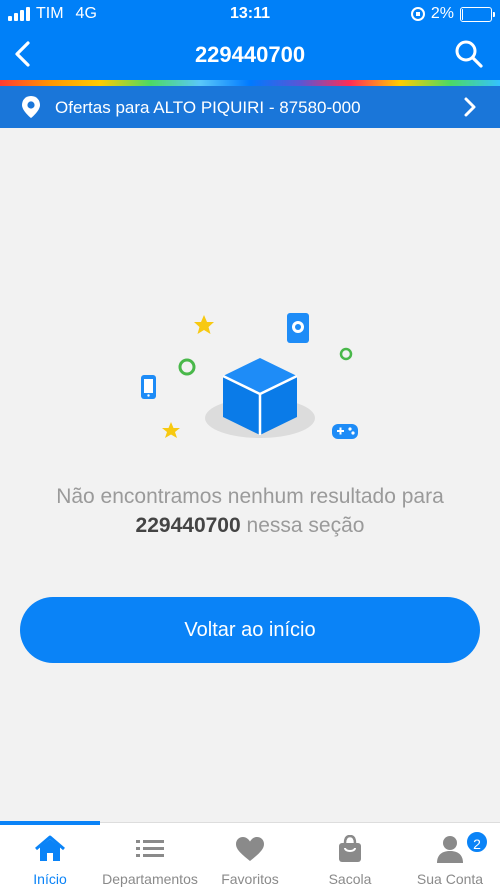 Image resolution: width=500 pixels, height=889 pixels. I want to click on tab-inicio: Início, so click(50, 856).